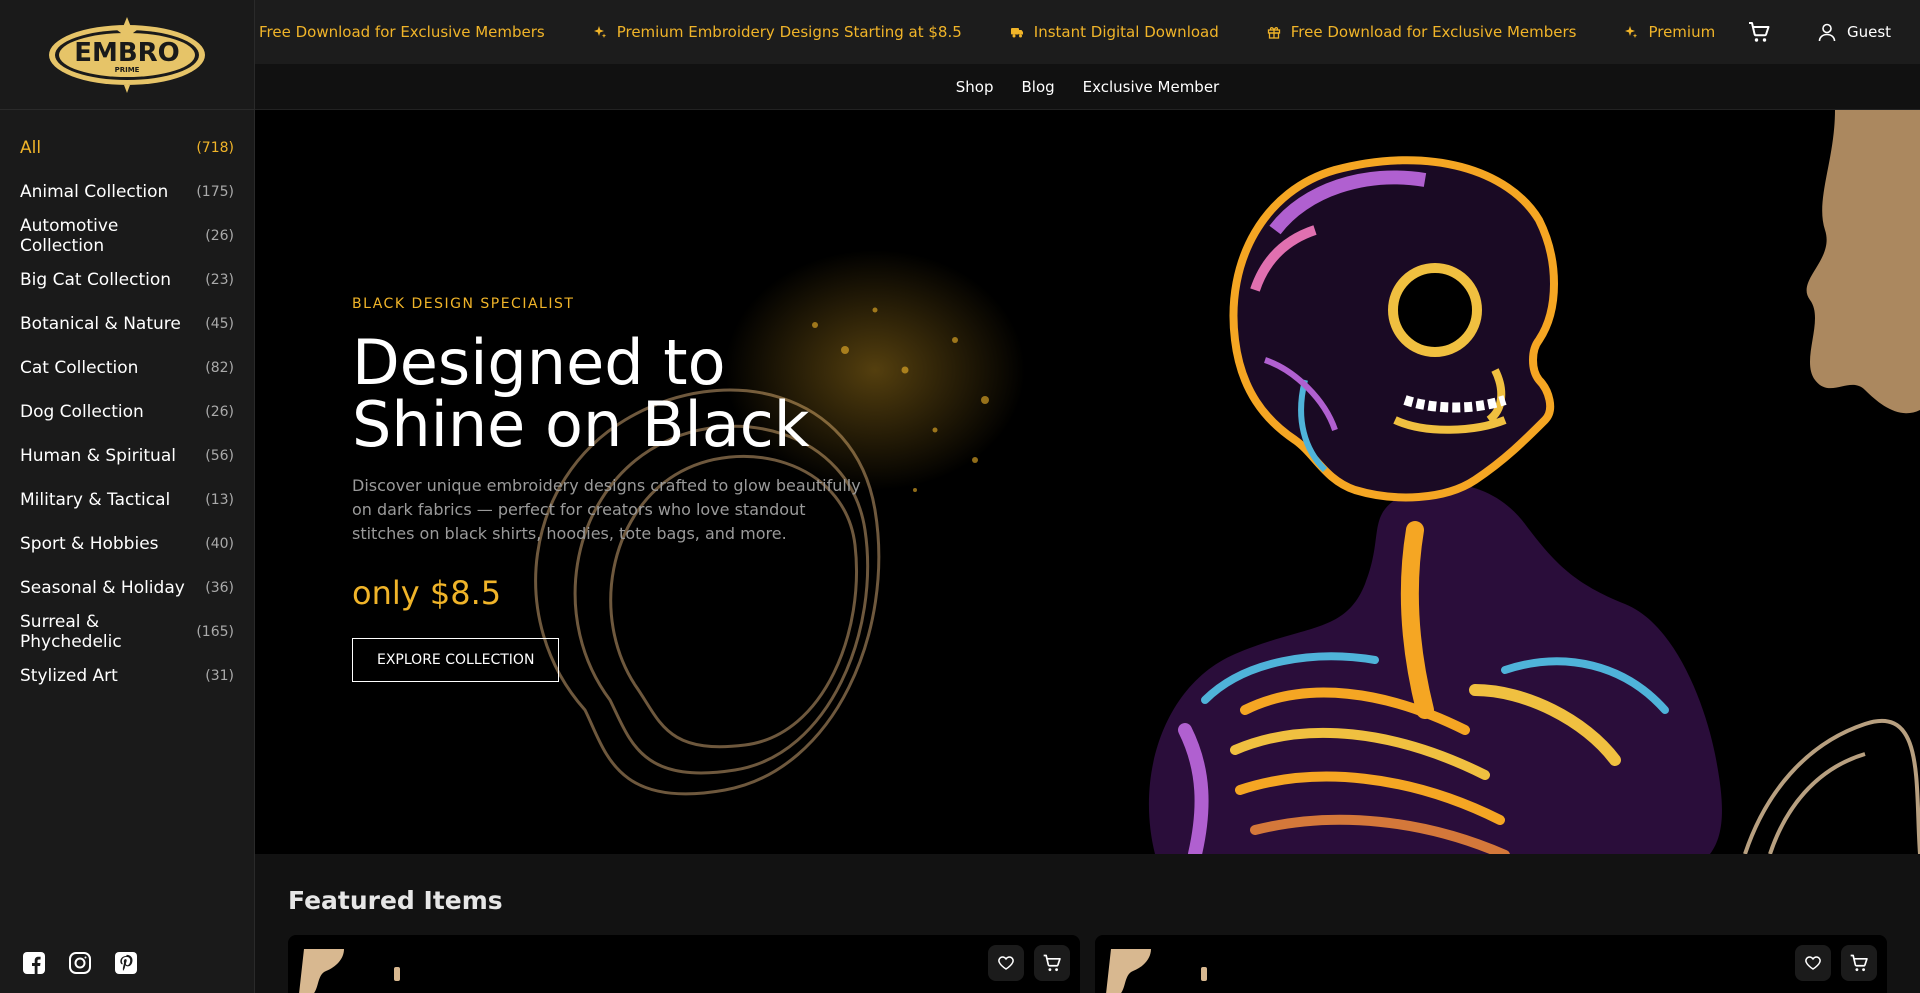 The image size is (1920, 993). What do you see at coordinates (127, 632) in the screenshot?
I see `category-item-surreal: Surreal & Phychedelic (165)` at bounding box center [127, 632].